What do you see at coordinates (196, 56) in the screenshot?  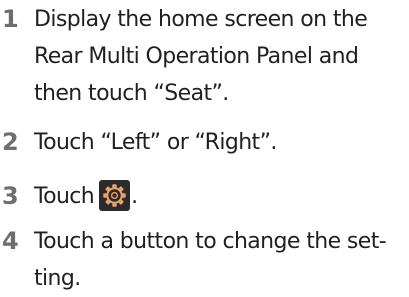 I see `step-text-line: Rear Multi Operation Panel and` at bounding box center [196, 56].